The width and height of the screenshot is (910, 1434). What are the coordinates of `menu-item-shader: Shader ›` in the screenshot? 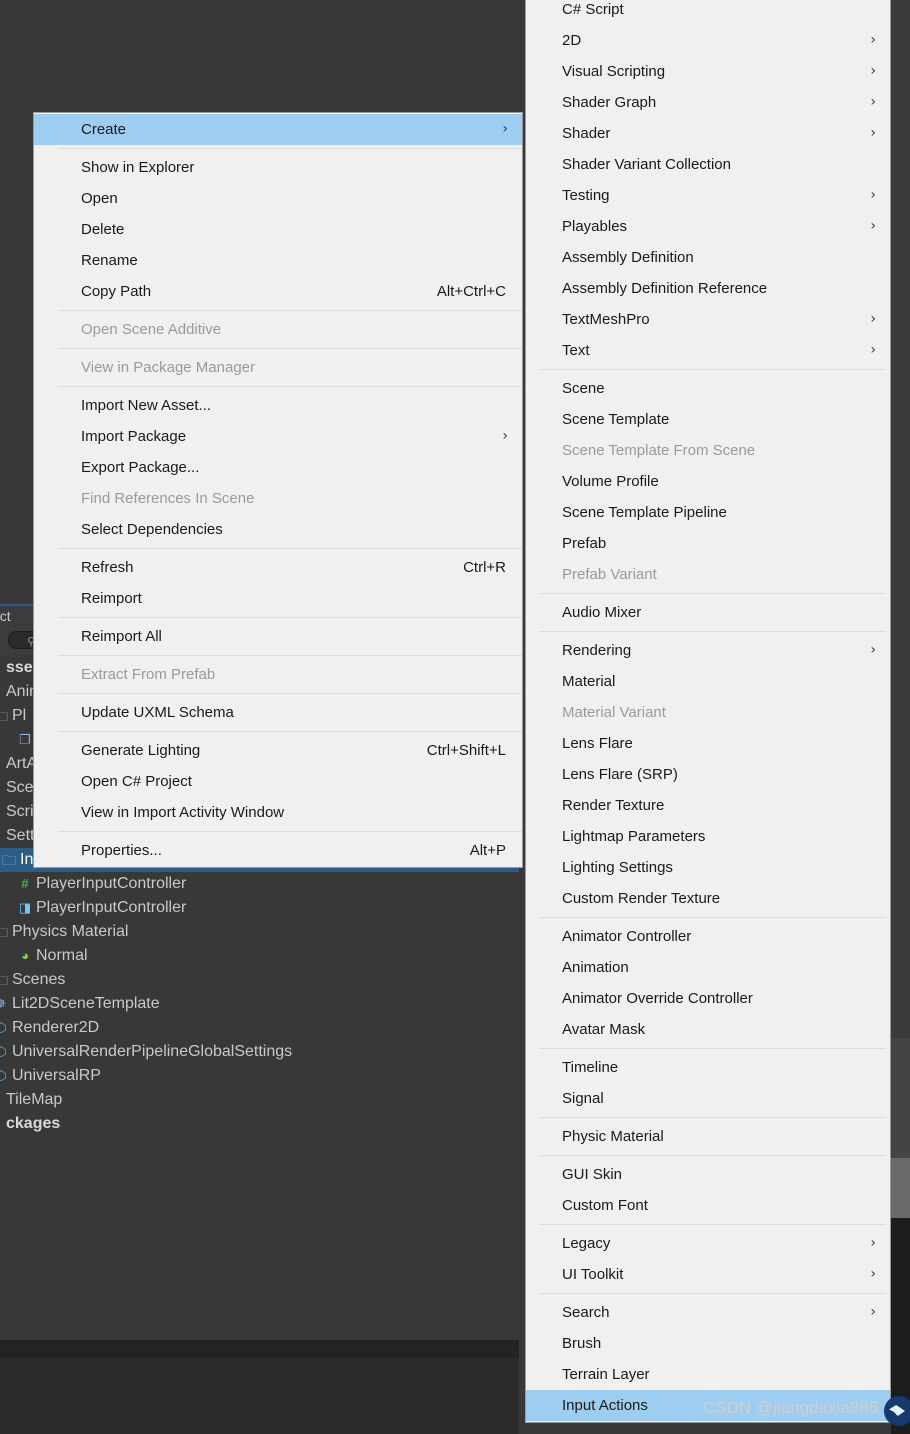 It's located at (708, 133).